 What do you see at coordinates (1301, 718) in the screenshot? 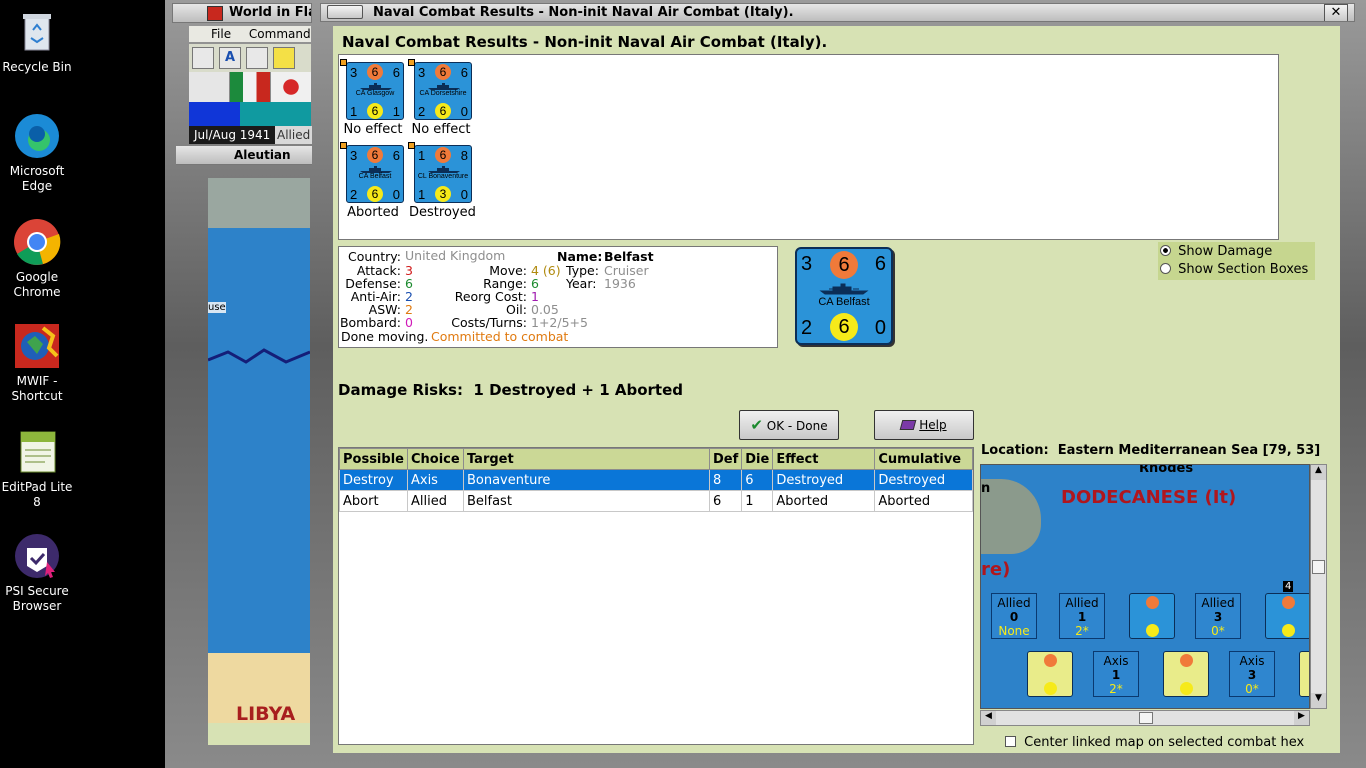
I see `scroll-right-icon: ▶` at bounding box center [1301, 718].